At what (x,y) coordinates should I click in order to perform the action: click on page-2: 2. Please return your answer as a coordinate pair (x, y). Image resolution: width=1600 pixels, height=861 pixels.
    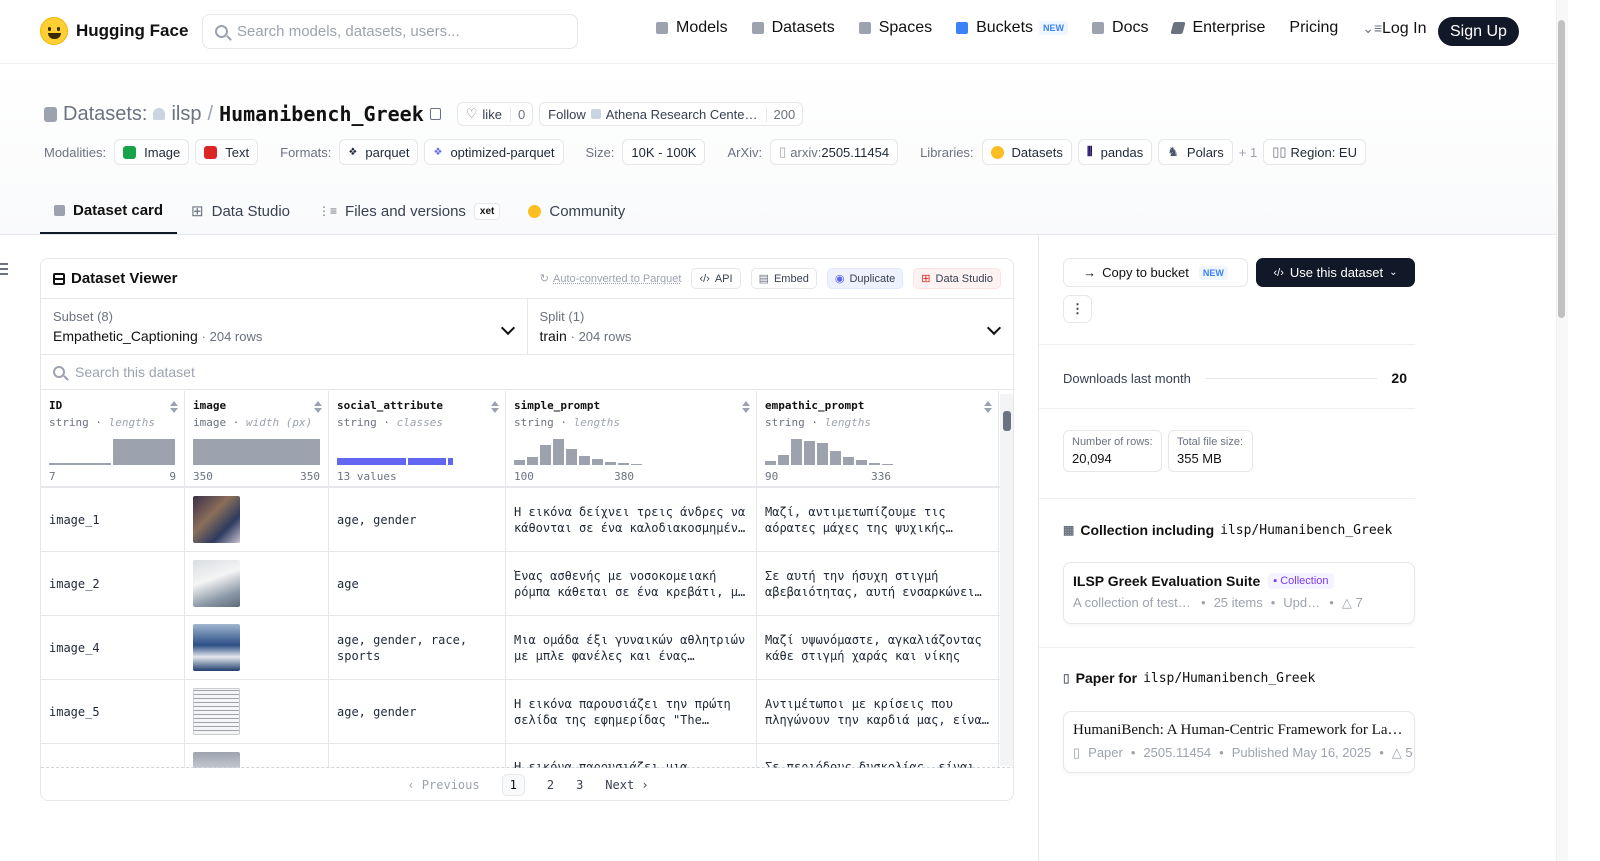
    Looking at the image, I should click on (550, 785).